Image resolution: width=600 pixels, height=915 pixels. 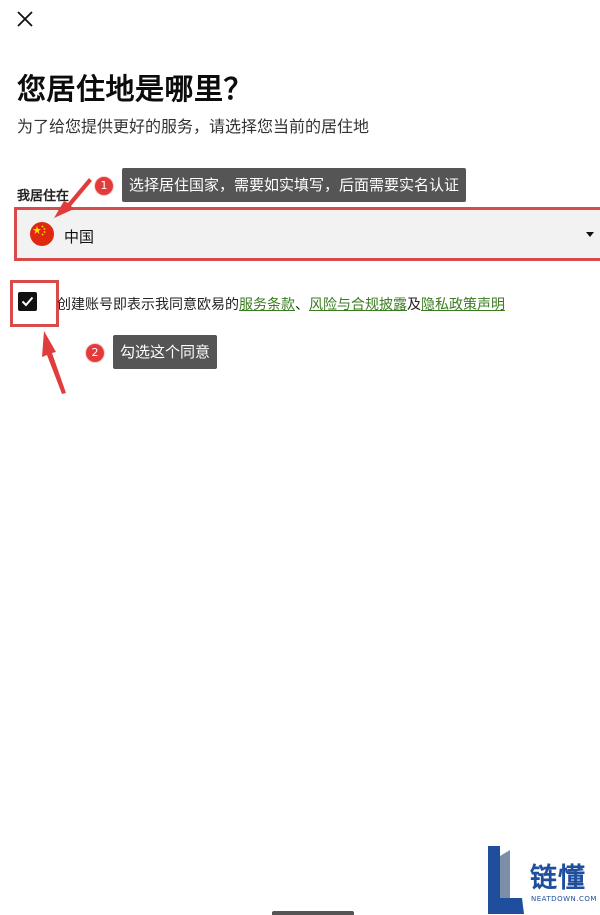 I want to click on watermark-brand: 链懂, so click(x=558, y=878).